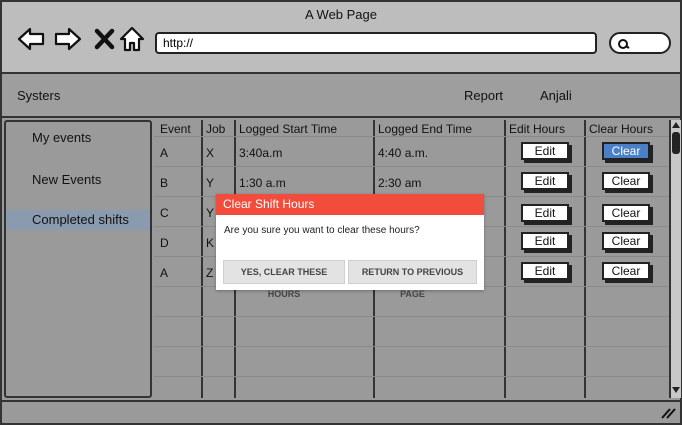 This screenshot has width=682, height=425. I want to click on table-cell-start: 3:40a.m, so click(261, 153).